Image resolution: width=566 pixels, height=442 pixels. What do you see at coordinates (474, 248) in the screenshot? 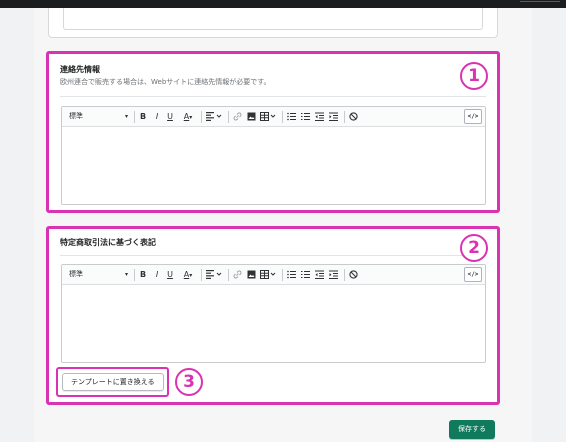
I see `marker-2: 2` at bounding box center [474, 248].